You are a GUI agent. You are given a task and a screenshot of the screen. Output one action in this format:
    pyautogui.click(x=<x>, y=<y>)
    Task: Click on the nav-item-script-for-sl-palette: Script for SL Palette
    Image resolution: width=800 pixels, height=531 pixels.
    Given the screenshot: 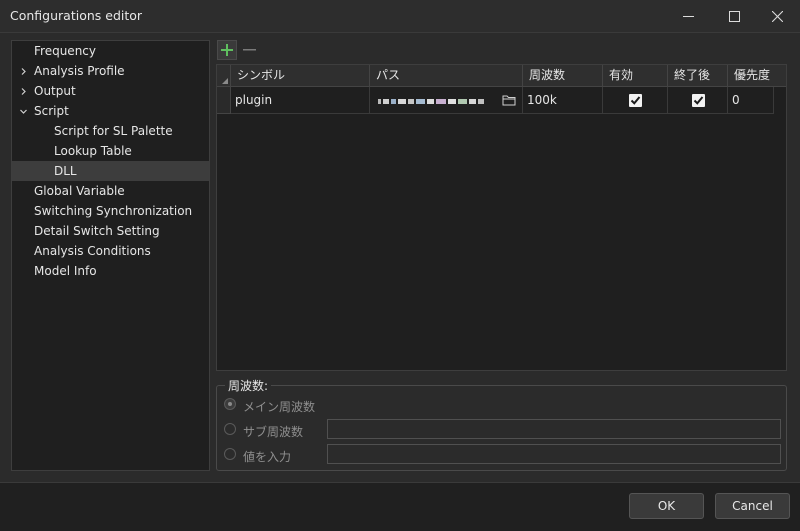 What is the action you would take?
    pyautogui.click(x=110, y=131)
    